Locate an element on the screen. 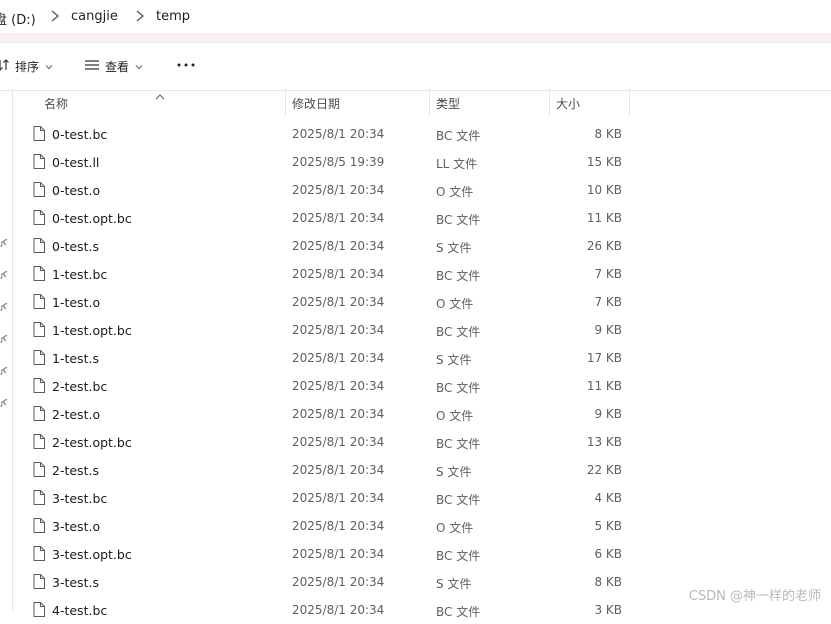 Image resolution: width=831 pixels, height=624 pixels. more-options-button is located at coordinates (186, 65).